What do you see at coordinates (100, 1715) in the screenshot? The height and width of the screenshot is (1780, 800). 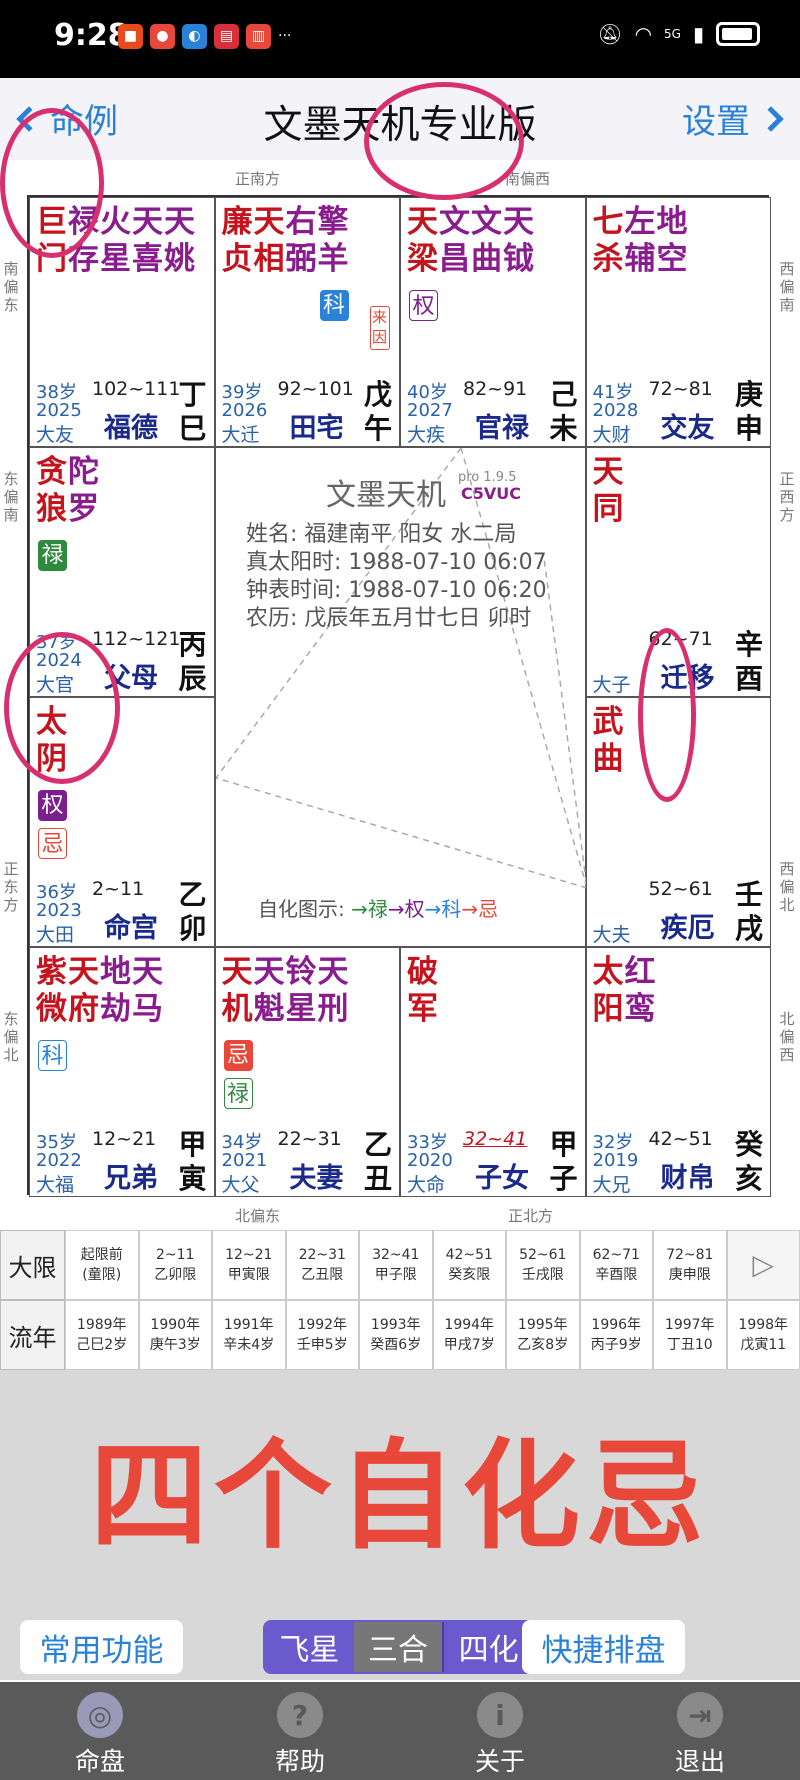 I see `chart-icon: ◎` at bounding box center [100, 1715].